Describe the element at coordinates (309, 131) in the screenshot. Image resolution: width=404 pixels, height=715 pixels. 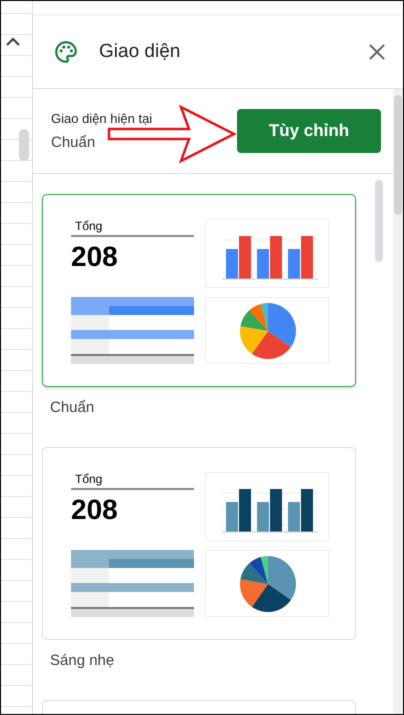
I see `customize-button: Tùy chỉnh` at that location.